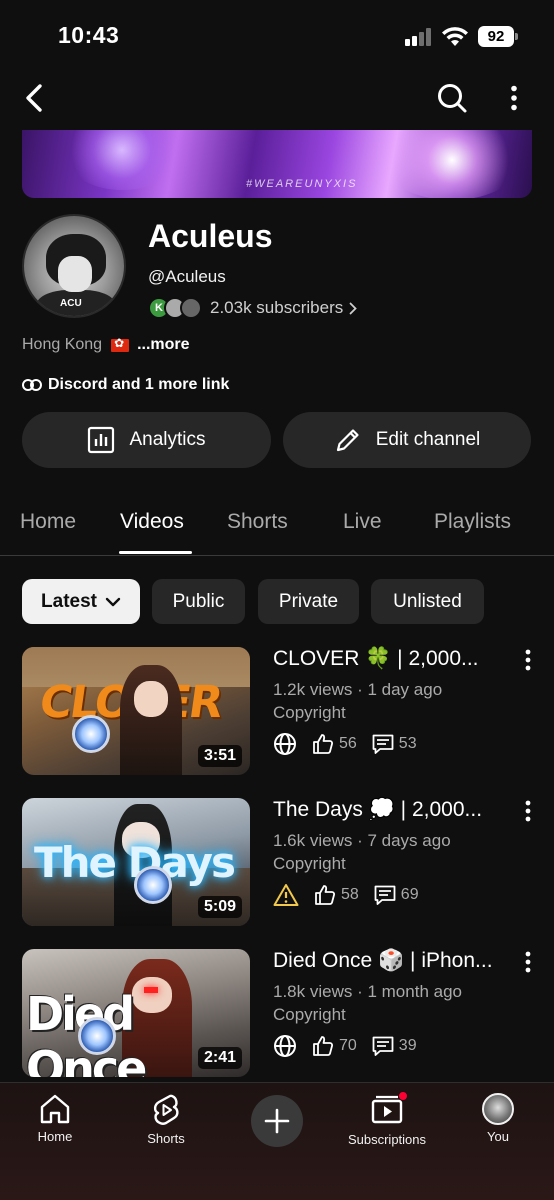 The width and height of the screenshot is (554, 1200). Describe the element at coordinates (219, 756) in the screenshot. I see `video-duration: 3:51` at that location.